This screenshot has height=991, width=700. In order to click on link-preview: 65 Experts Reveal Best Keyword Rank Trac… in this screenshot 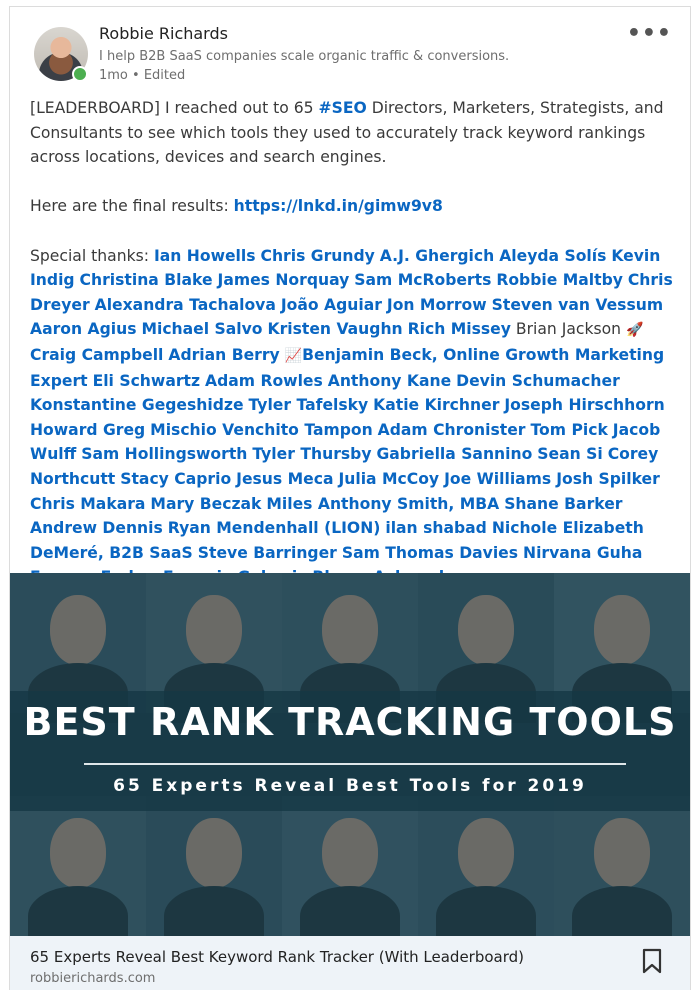, I will do `click(350, 963)`.